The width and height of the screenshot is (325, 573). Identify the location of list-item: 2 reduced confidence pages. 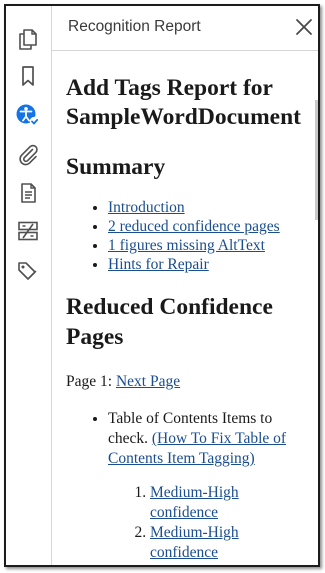
(213, 226).